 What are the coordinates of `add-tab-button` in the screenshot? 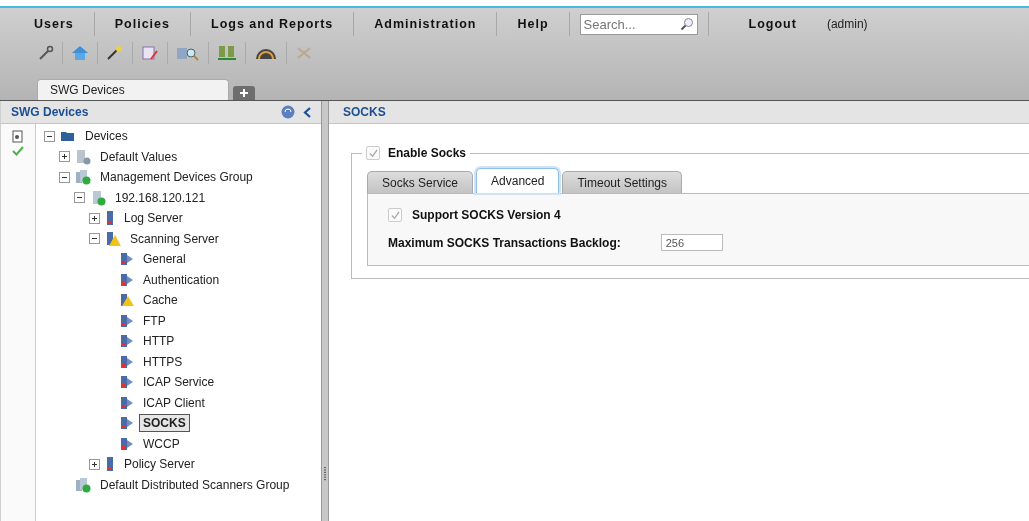 It's located at (244, 93).